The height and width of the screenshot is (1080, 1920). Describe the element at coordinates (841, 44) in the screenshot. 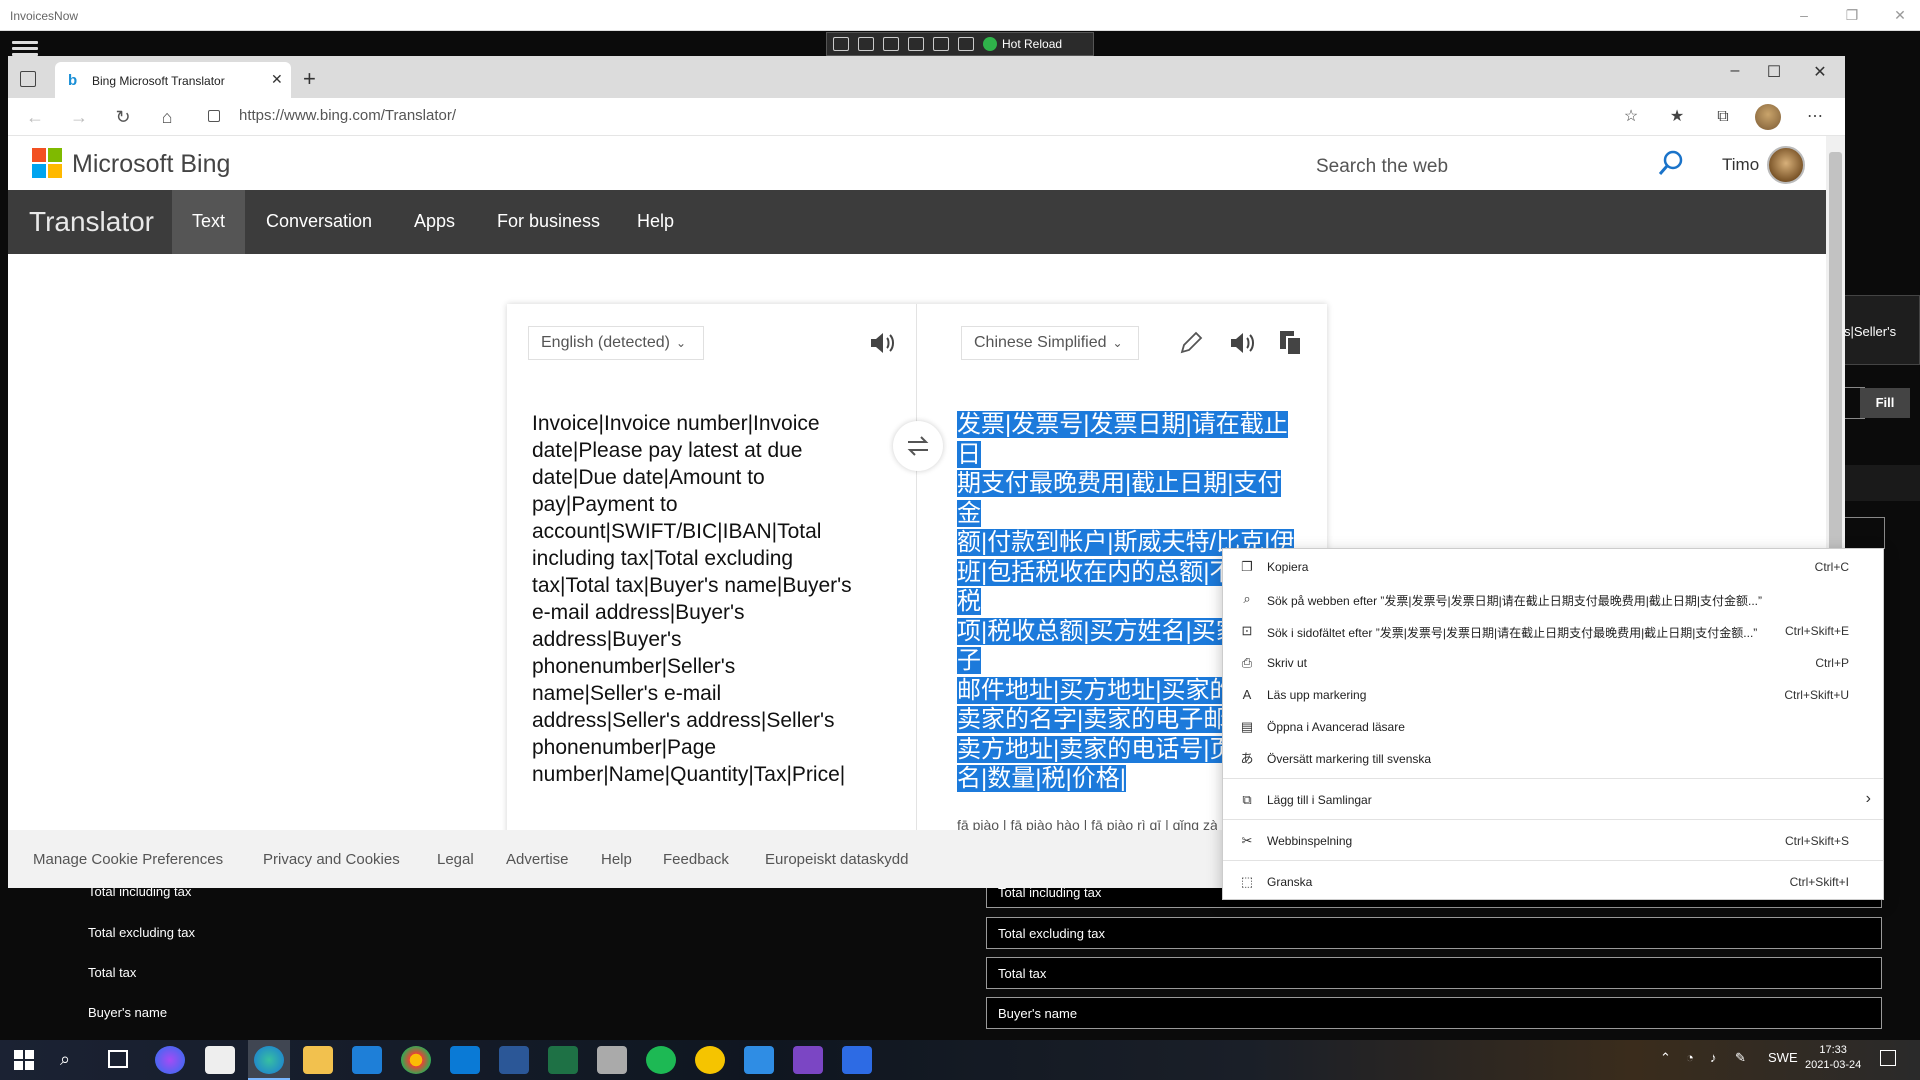

I see `select-element-icon` at that location.